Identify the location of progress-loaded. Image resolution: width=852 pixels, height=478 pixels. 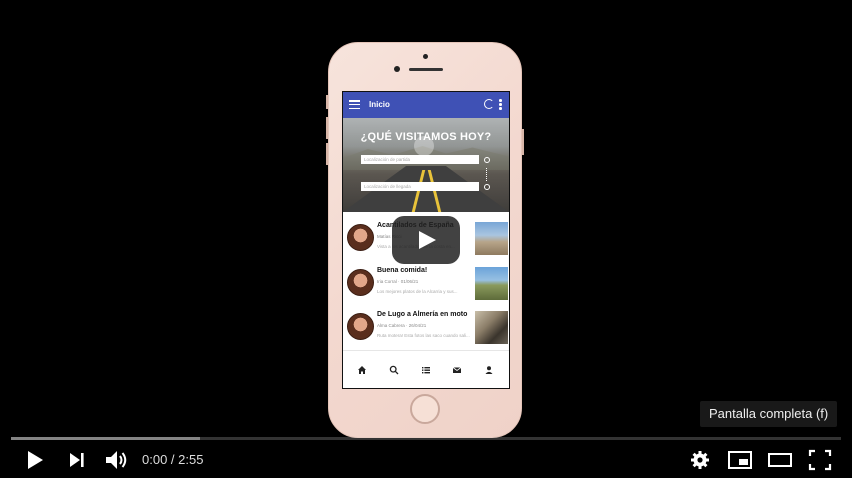
(106, 438).